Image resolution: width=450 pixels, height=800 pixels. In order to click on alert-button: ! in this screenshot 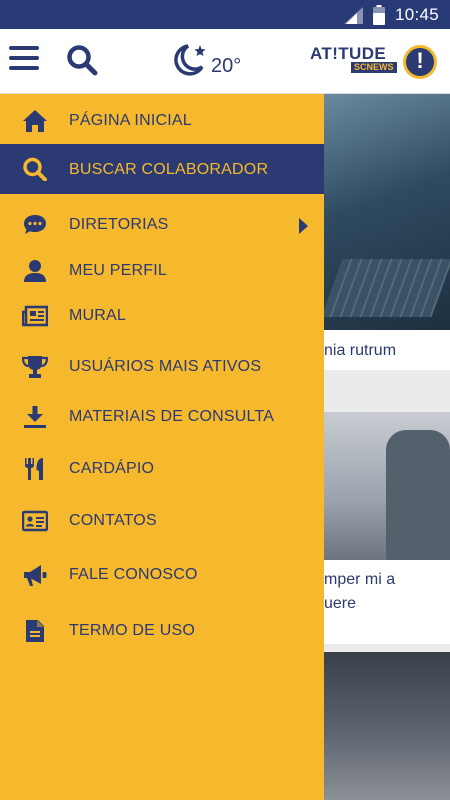, I will do `click(420, 62)`.